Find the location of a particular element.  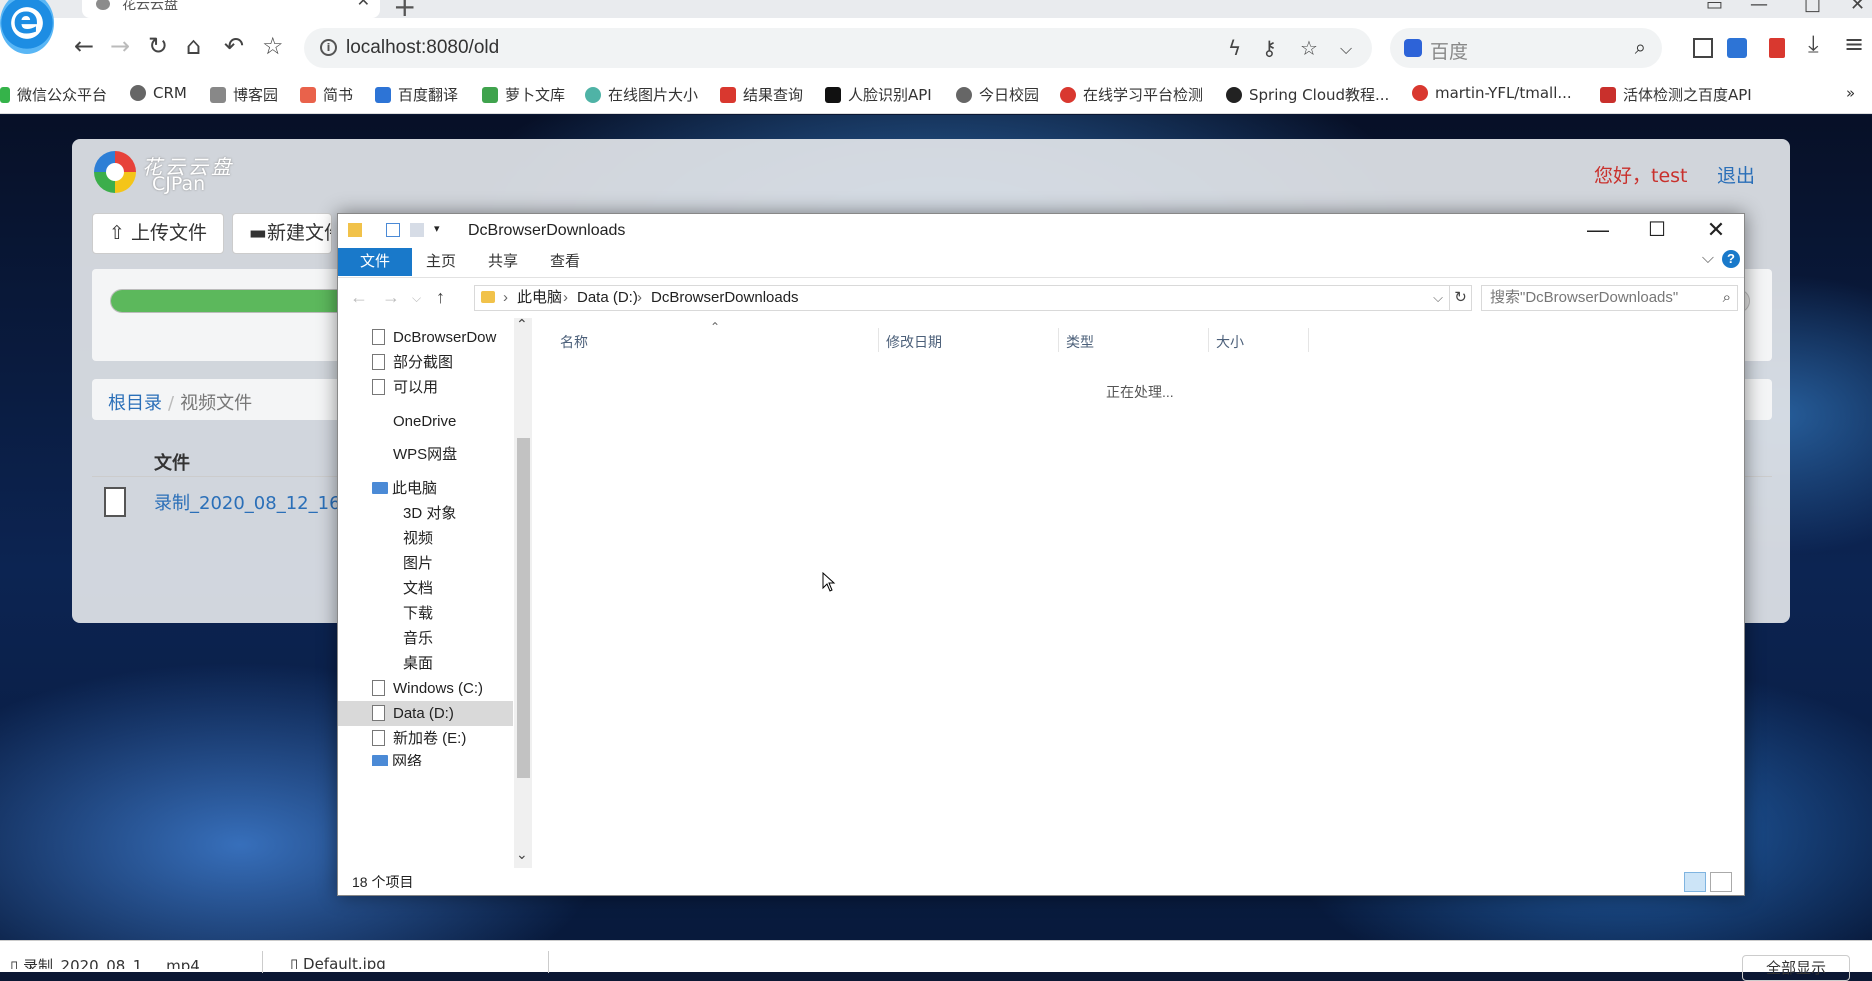

home-icon: ⌂ is located at coordinates (193, 46).